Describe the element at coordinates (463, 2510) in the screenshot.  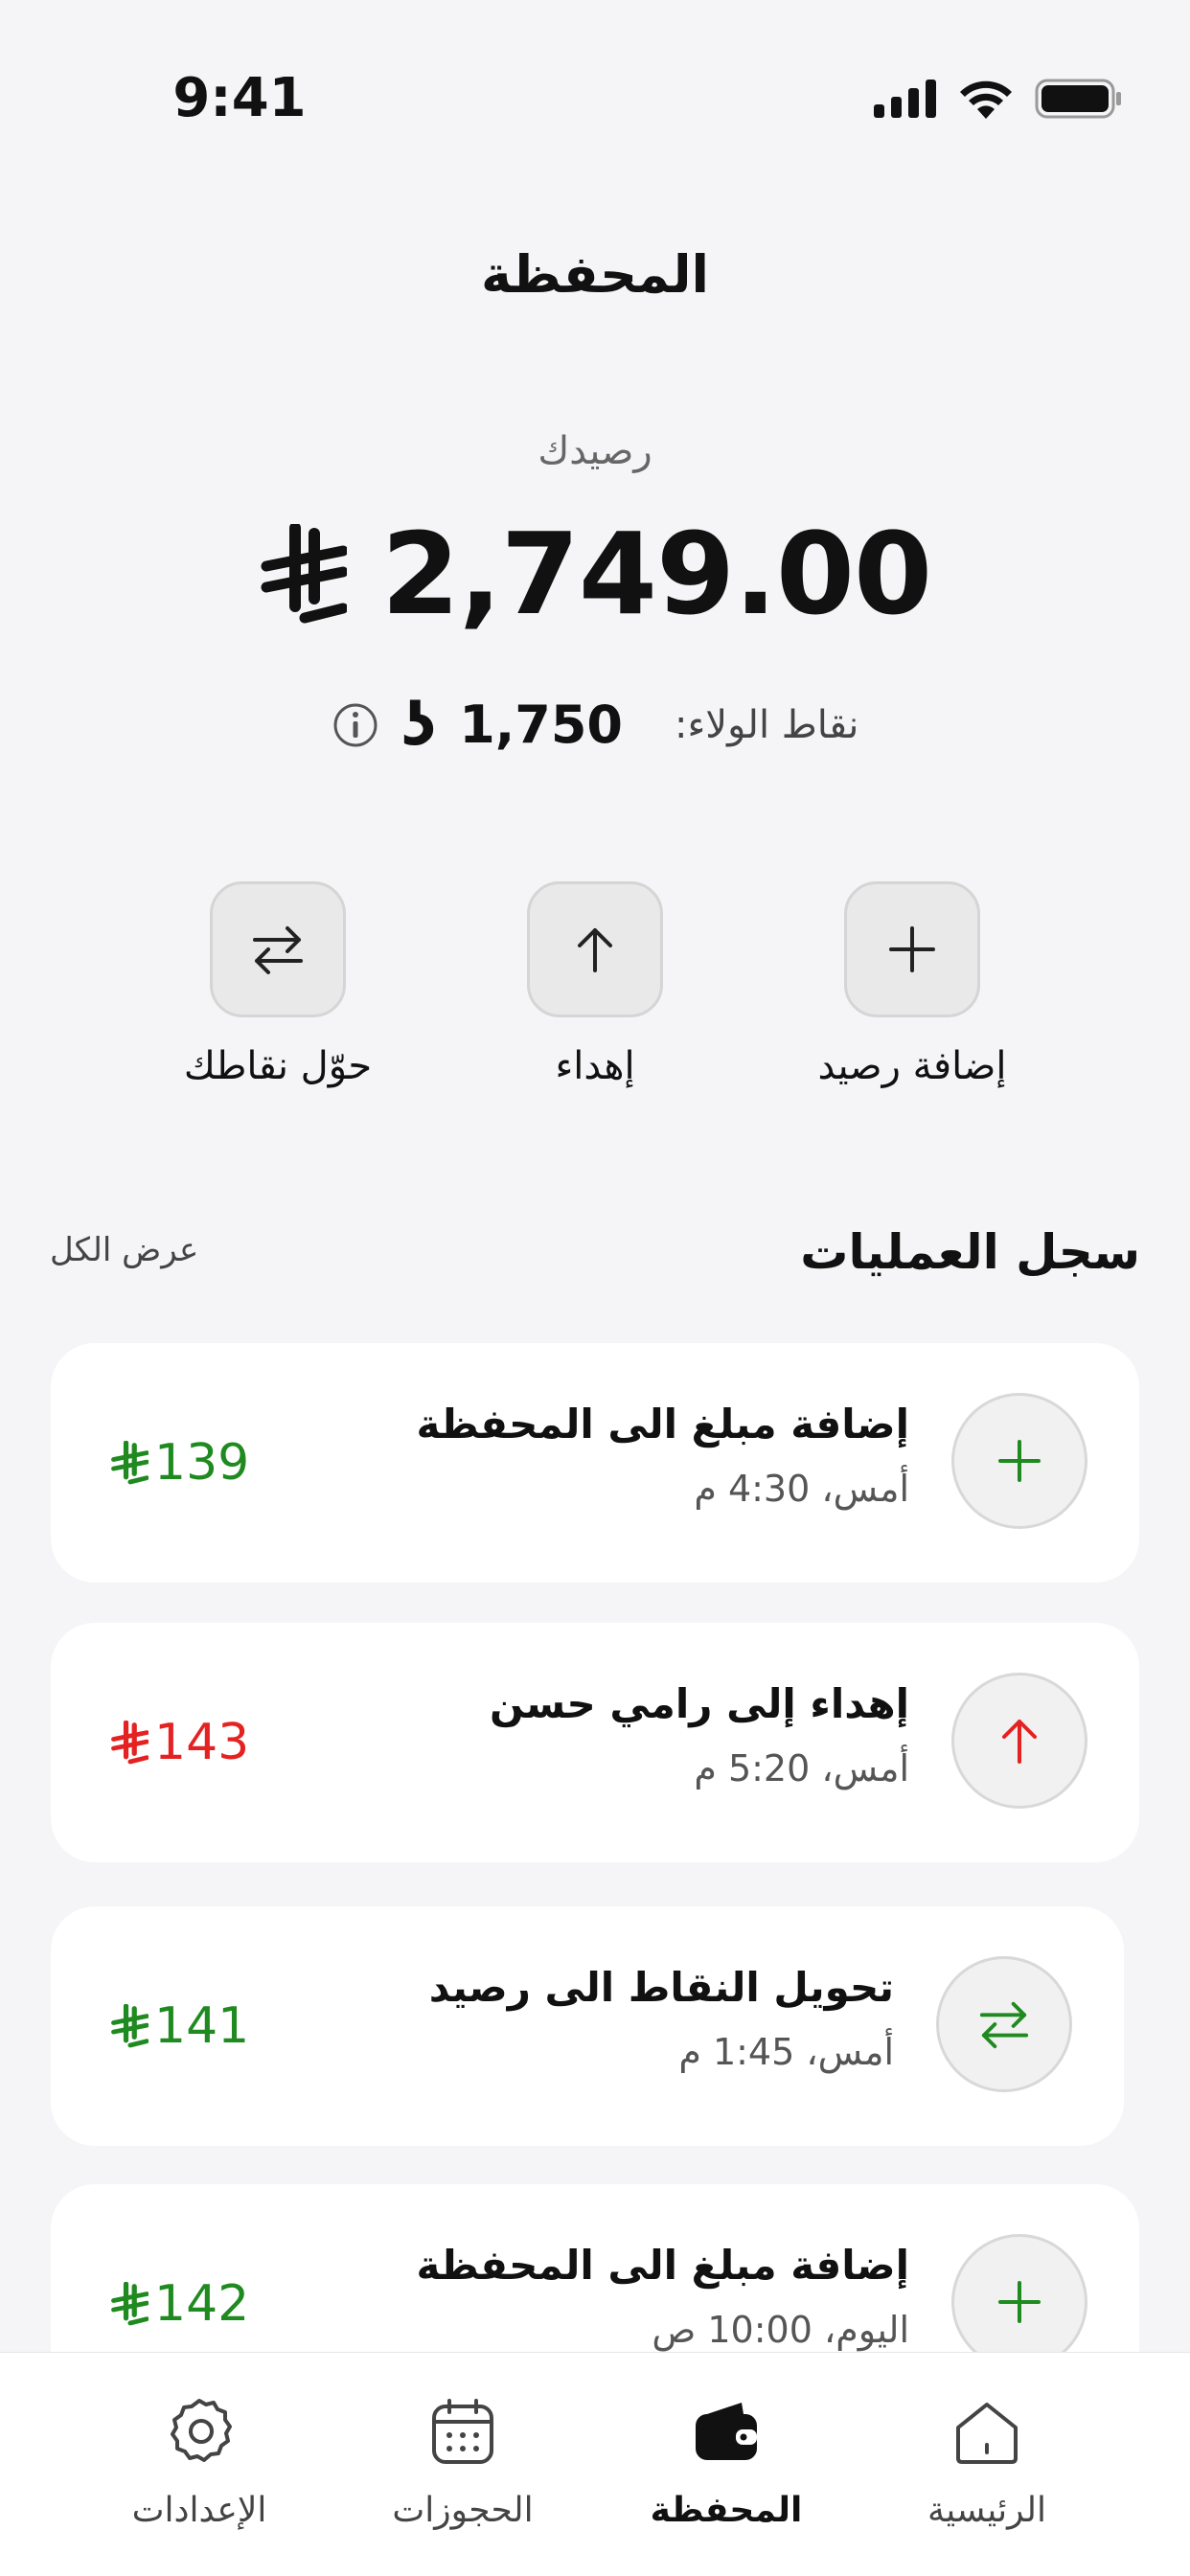
I see `nav-label-bookings: الحجوزات` at that location.